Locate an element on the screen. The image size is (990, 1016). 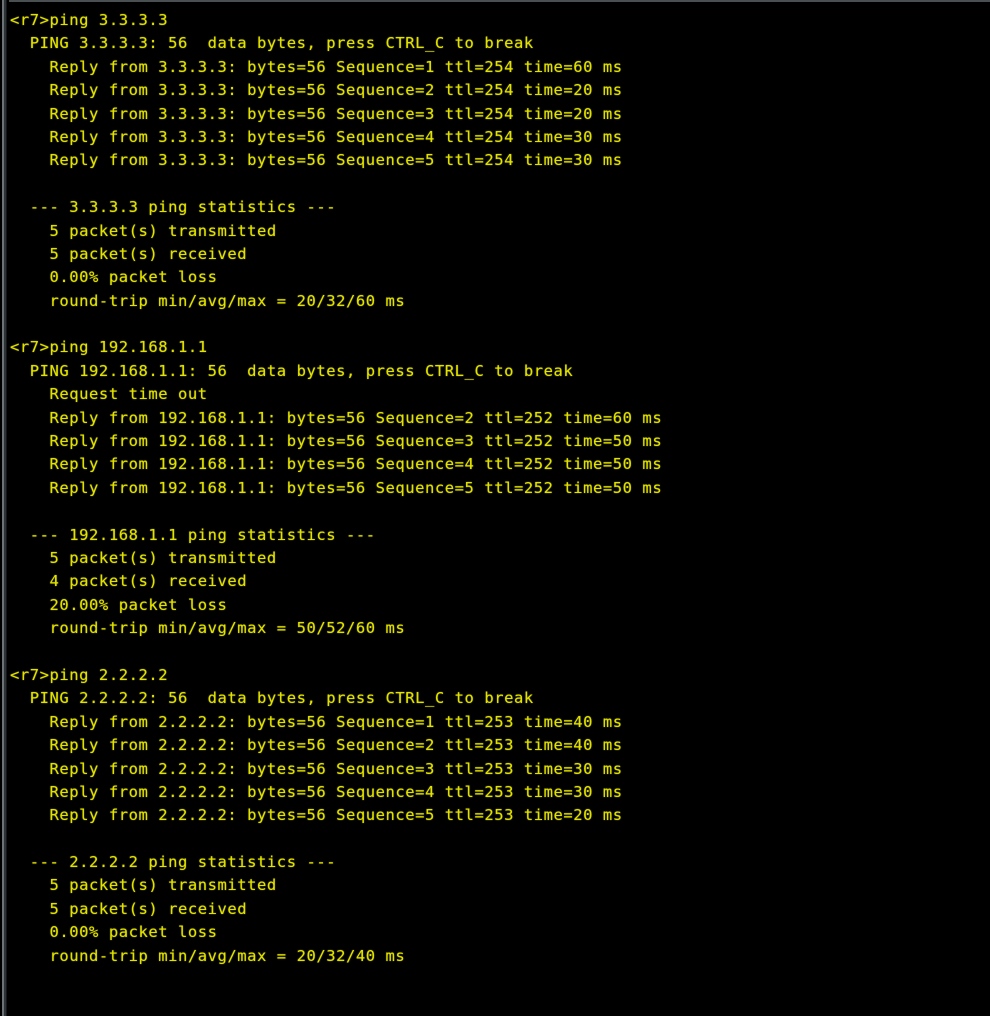
round-trip-line: round-trip min/avg/max = 50/52/60 ms is located at coordinates (208, 628).